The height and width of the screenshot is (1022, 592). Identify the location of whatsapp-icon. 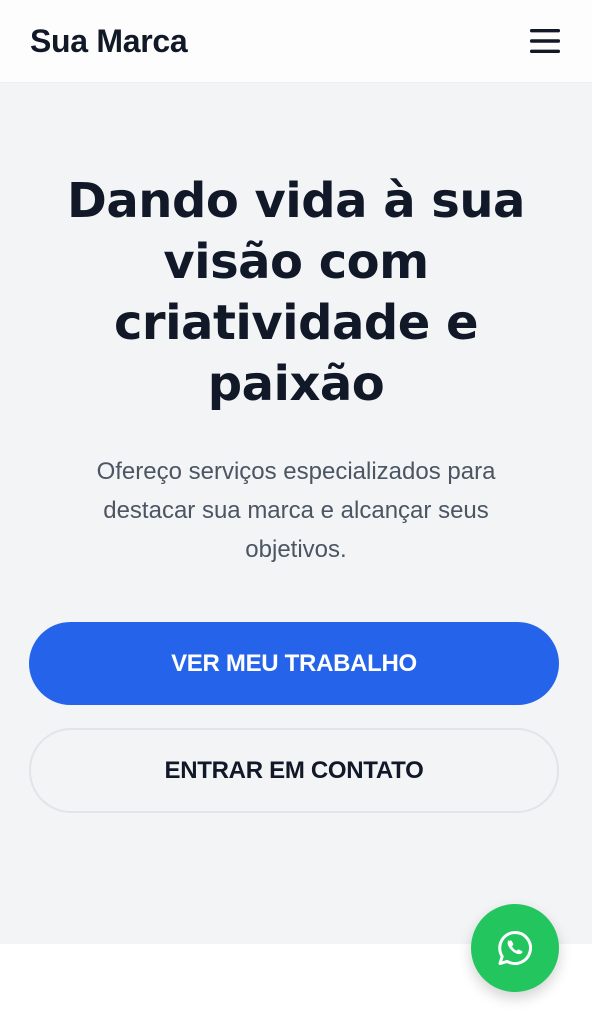
(515, 948).